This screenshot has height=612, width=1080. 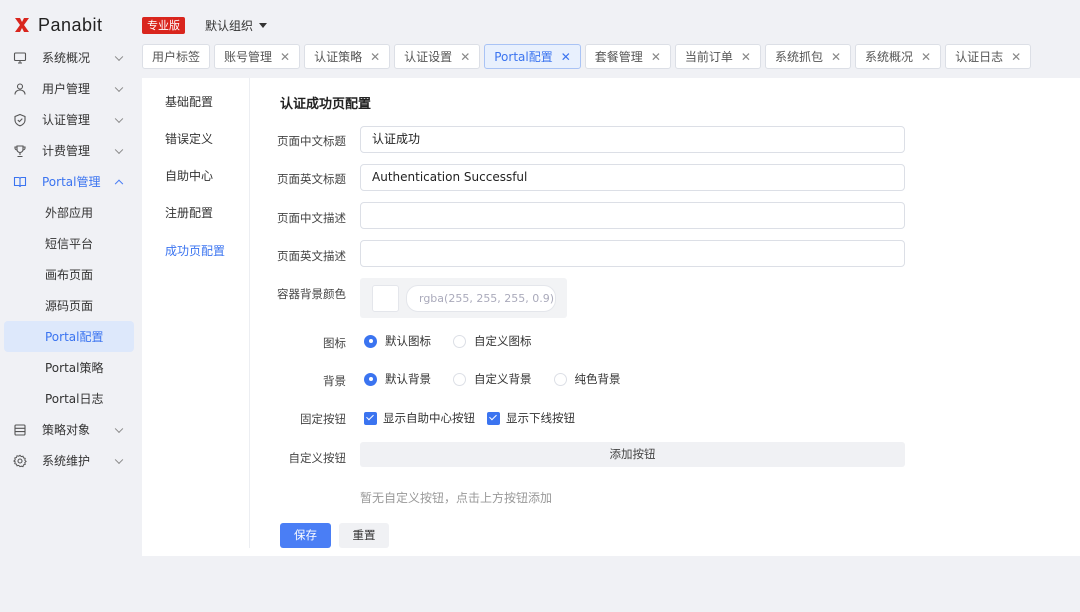 What do you see at coordinates (119, 183) in the screenshot?
I see `chevron-up-icon` at bounding box center [119, 183].